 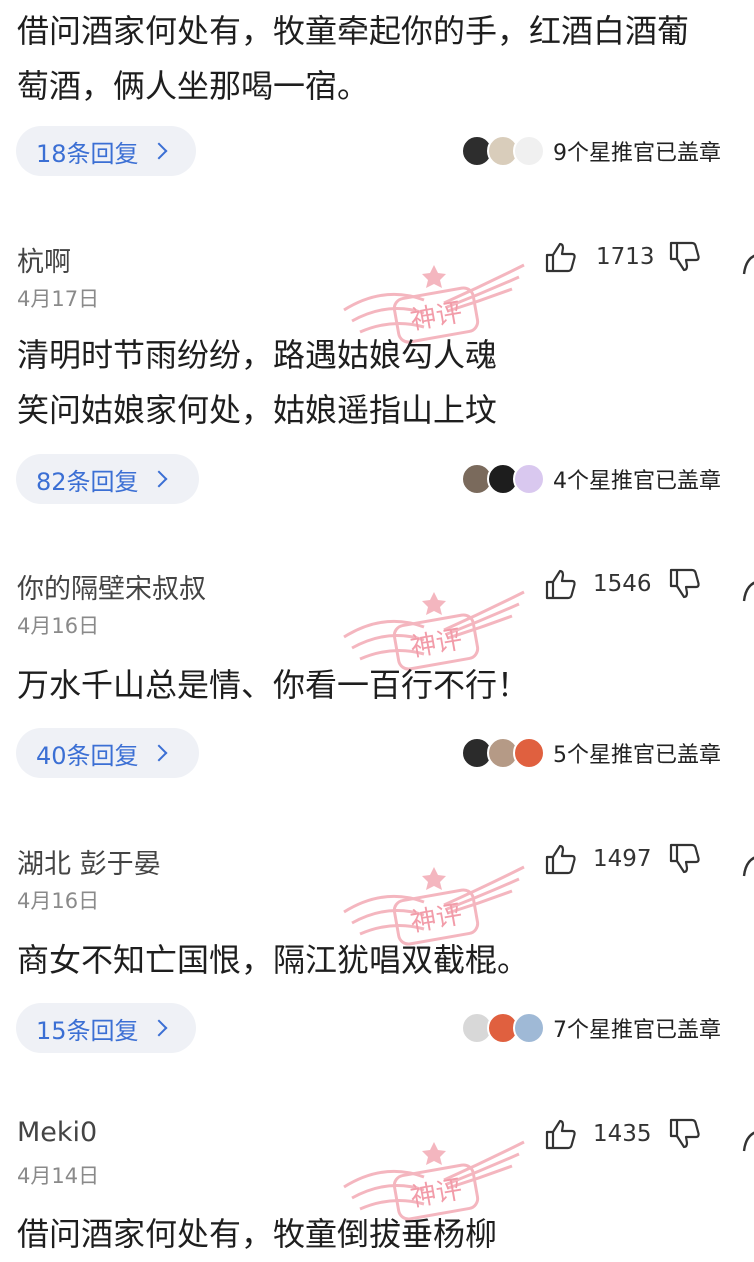 I want to click on comment-username: 杭啊, so click(x=44, y=259).